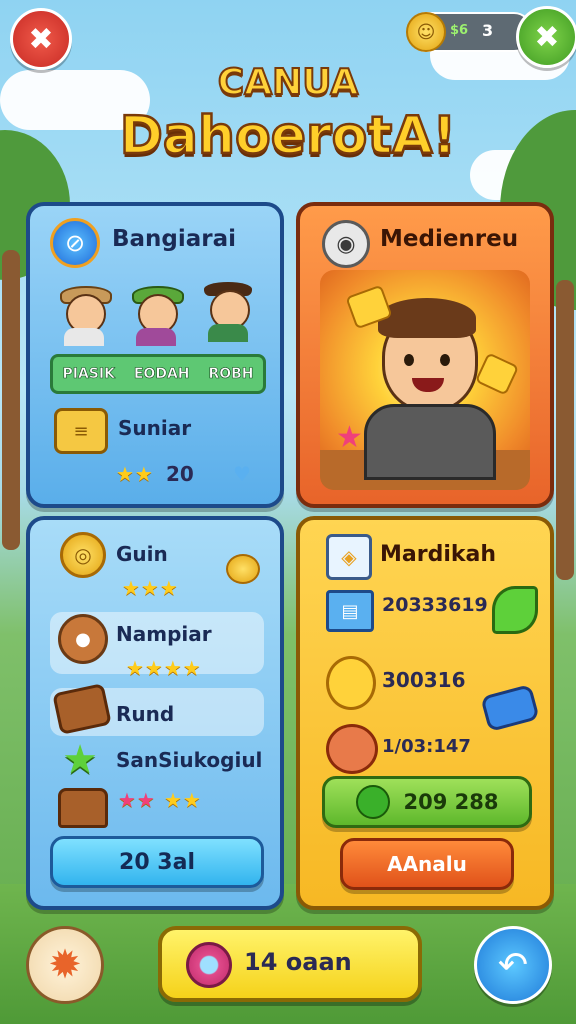  I want to click on globe-icon: ⊘, so click(75, 243).